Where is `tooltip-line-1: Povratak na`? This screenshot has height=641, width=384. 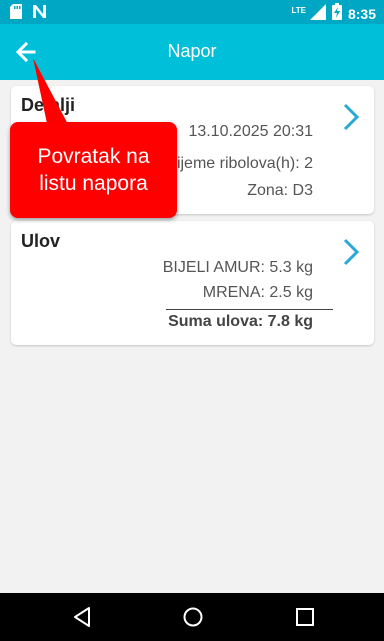 tooltip-line-1: Povratak na is located at coordinates (93, 156).